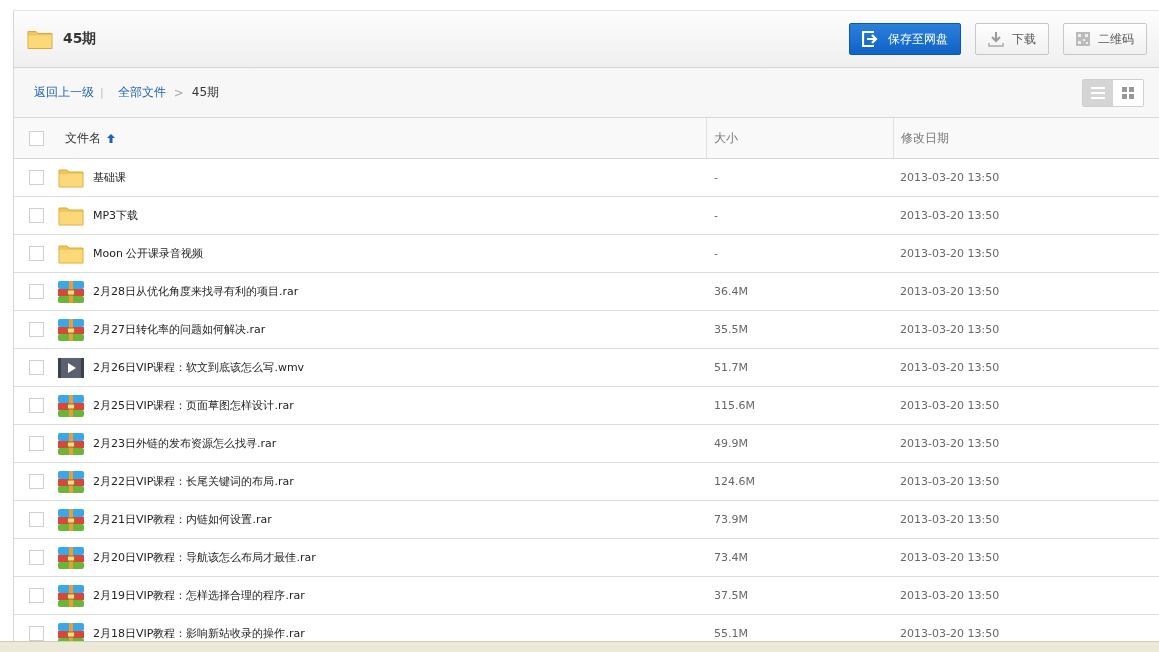  What do you see at coordinates (205, 92) in the screenshot?
I see `breadcrumb-current: 45期` at bounding box center [205, 92].